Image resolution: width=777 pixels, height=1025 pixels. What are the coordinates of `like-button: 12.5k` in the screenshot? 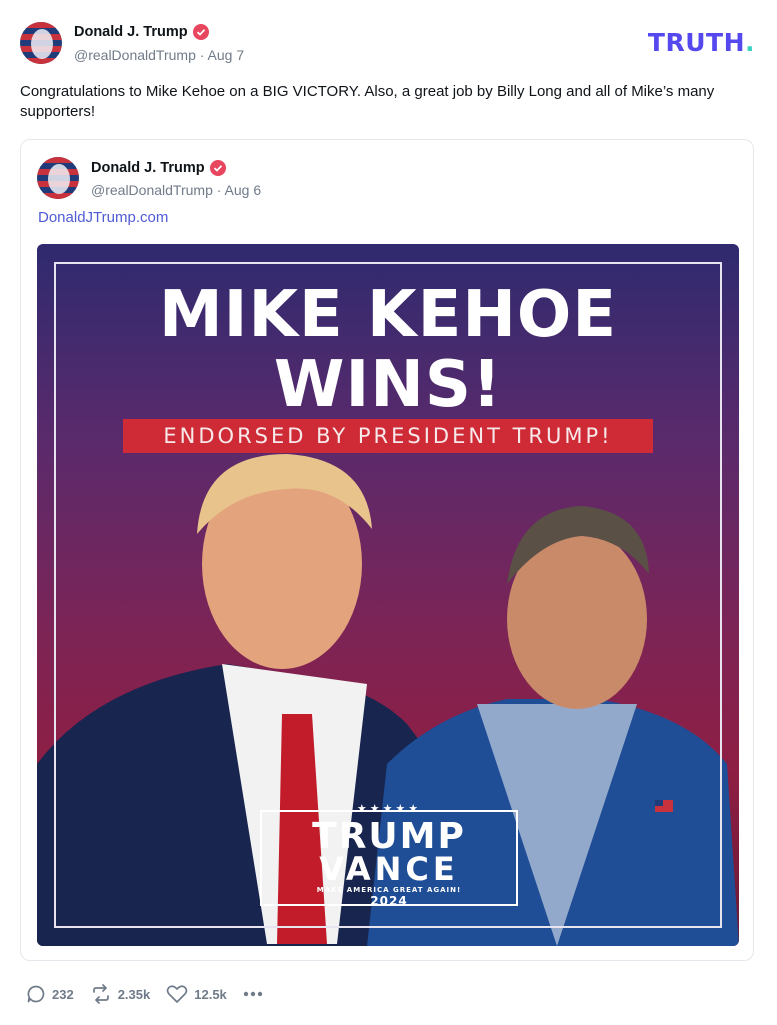 It's located at (196, 994).